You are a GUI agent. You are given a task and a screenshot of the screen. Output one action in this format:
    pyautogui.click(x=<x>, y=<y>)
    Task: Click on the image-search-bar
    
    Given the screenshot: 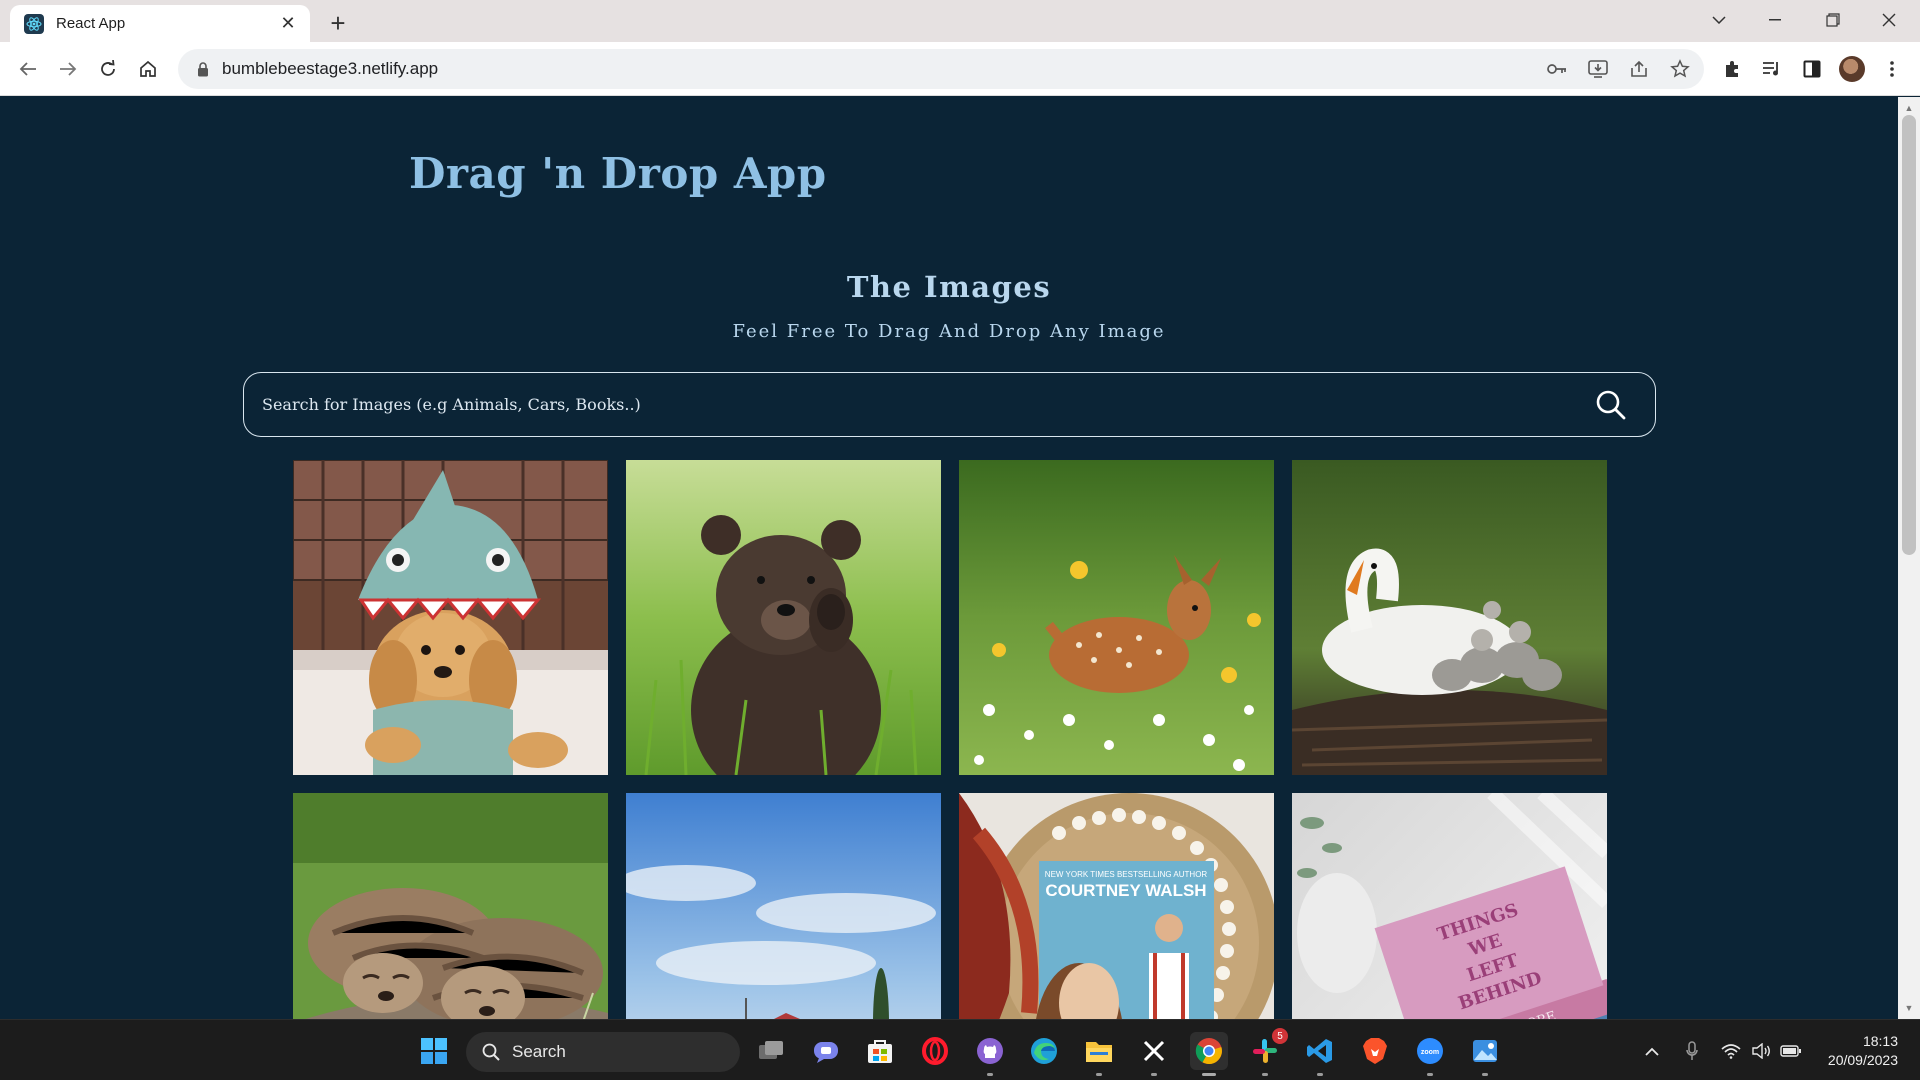 What is the action you would take?
    pyautogui.click(x=949, y=404)
    